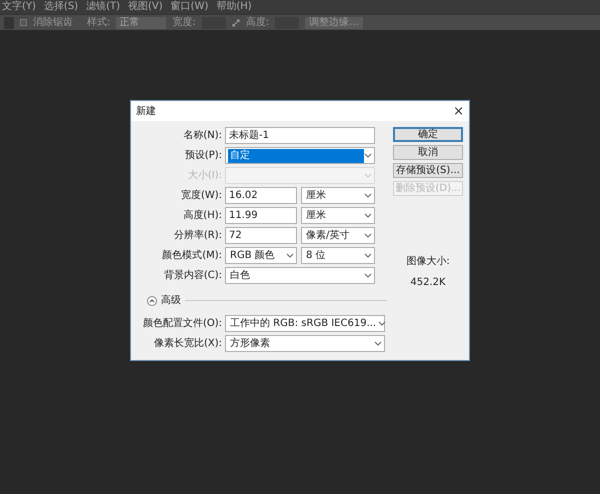 The width and height of the screenshot is (600, 494). I want to click on text-field: 11.99, so click(261, 215).